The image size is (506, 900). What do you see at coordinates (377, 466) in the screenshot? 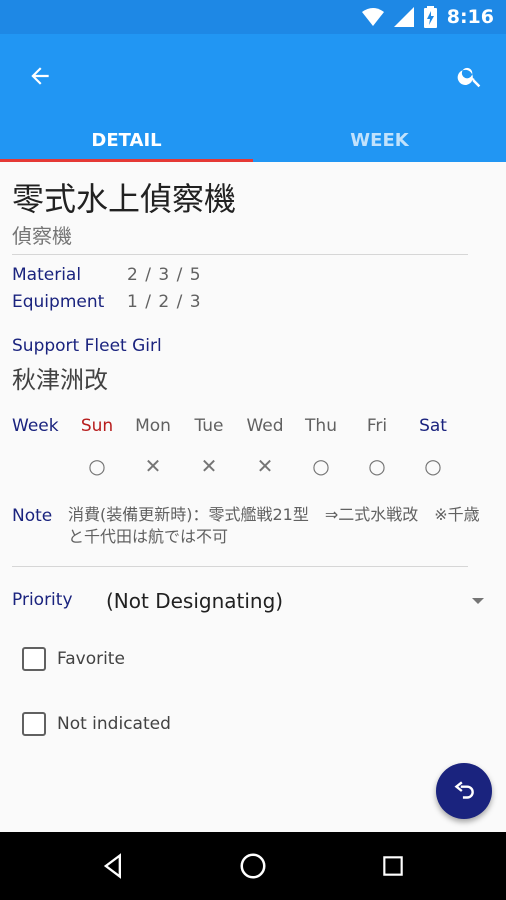
I see `mark-fri: ○` at bounding box center [377, 466].